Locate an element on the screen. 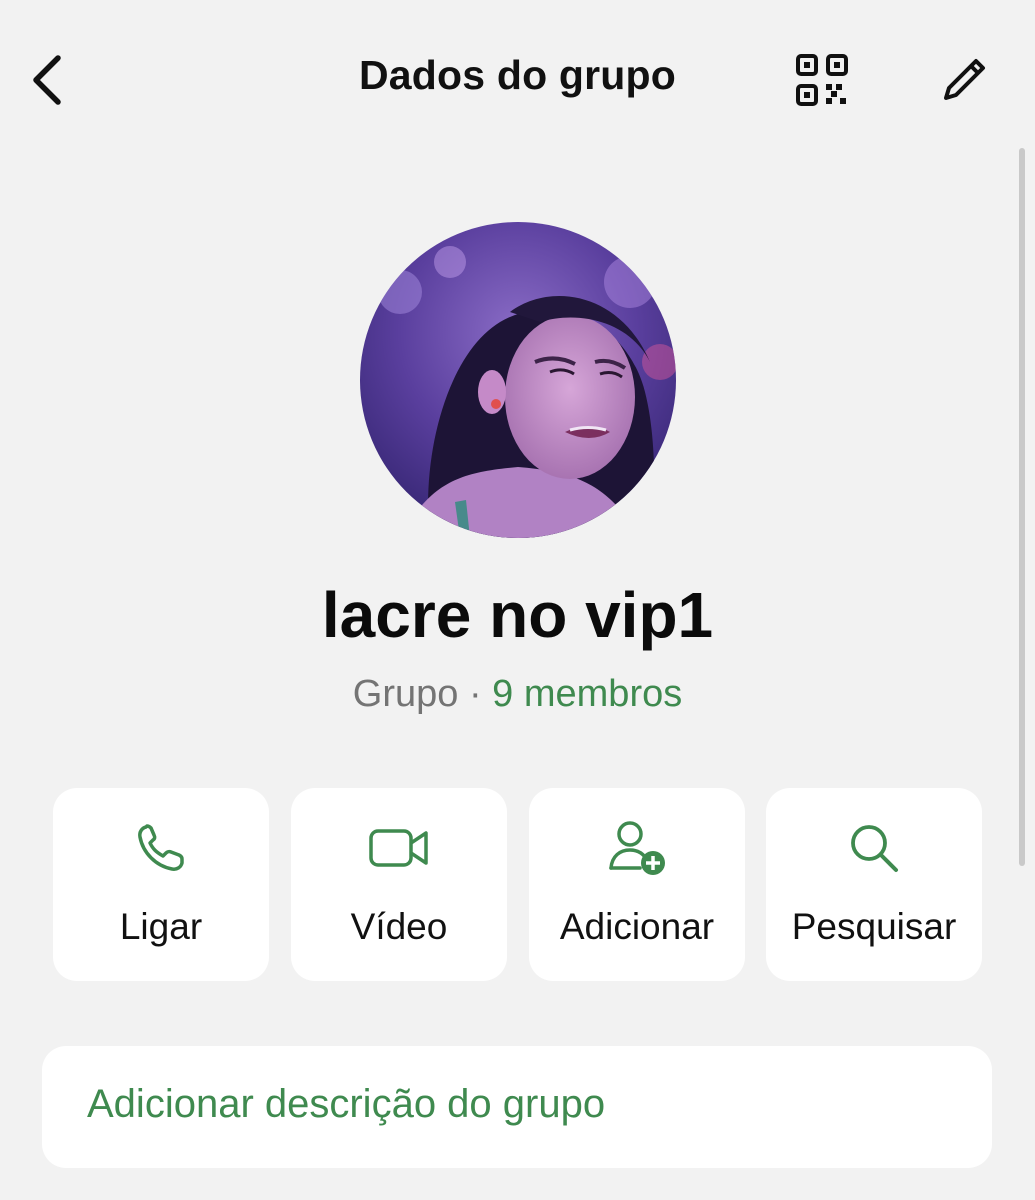 The height and width of the screenshot is (1200, 1035). qr-code-button is located at coordinates (822, 80).